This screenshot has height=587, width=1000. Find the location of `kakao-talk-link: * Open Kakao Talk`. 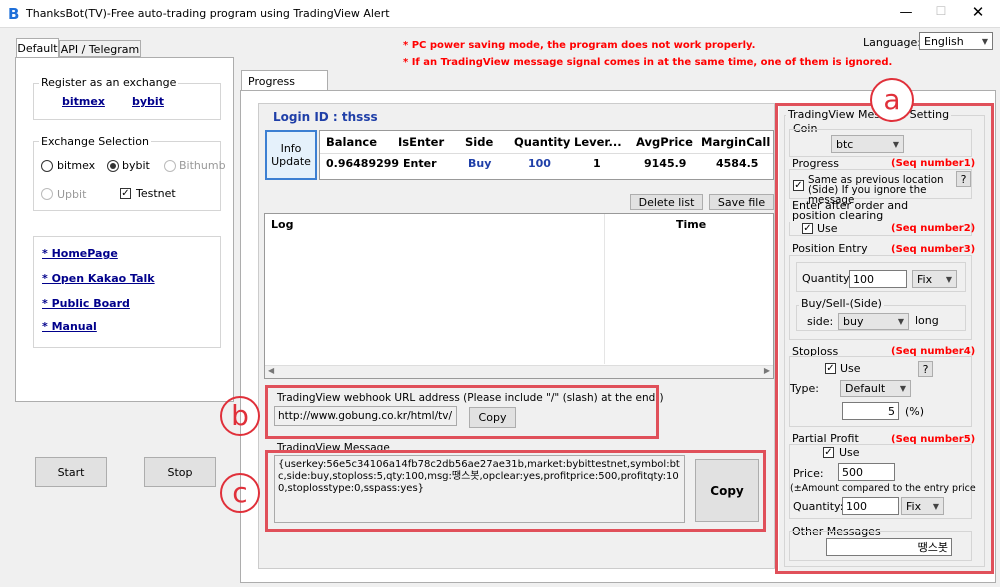

kakao-talk-link: * Open Kakao Talk is located at coordinates (98, 278).